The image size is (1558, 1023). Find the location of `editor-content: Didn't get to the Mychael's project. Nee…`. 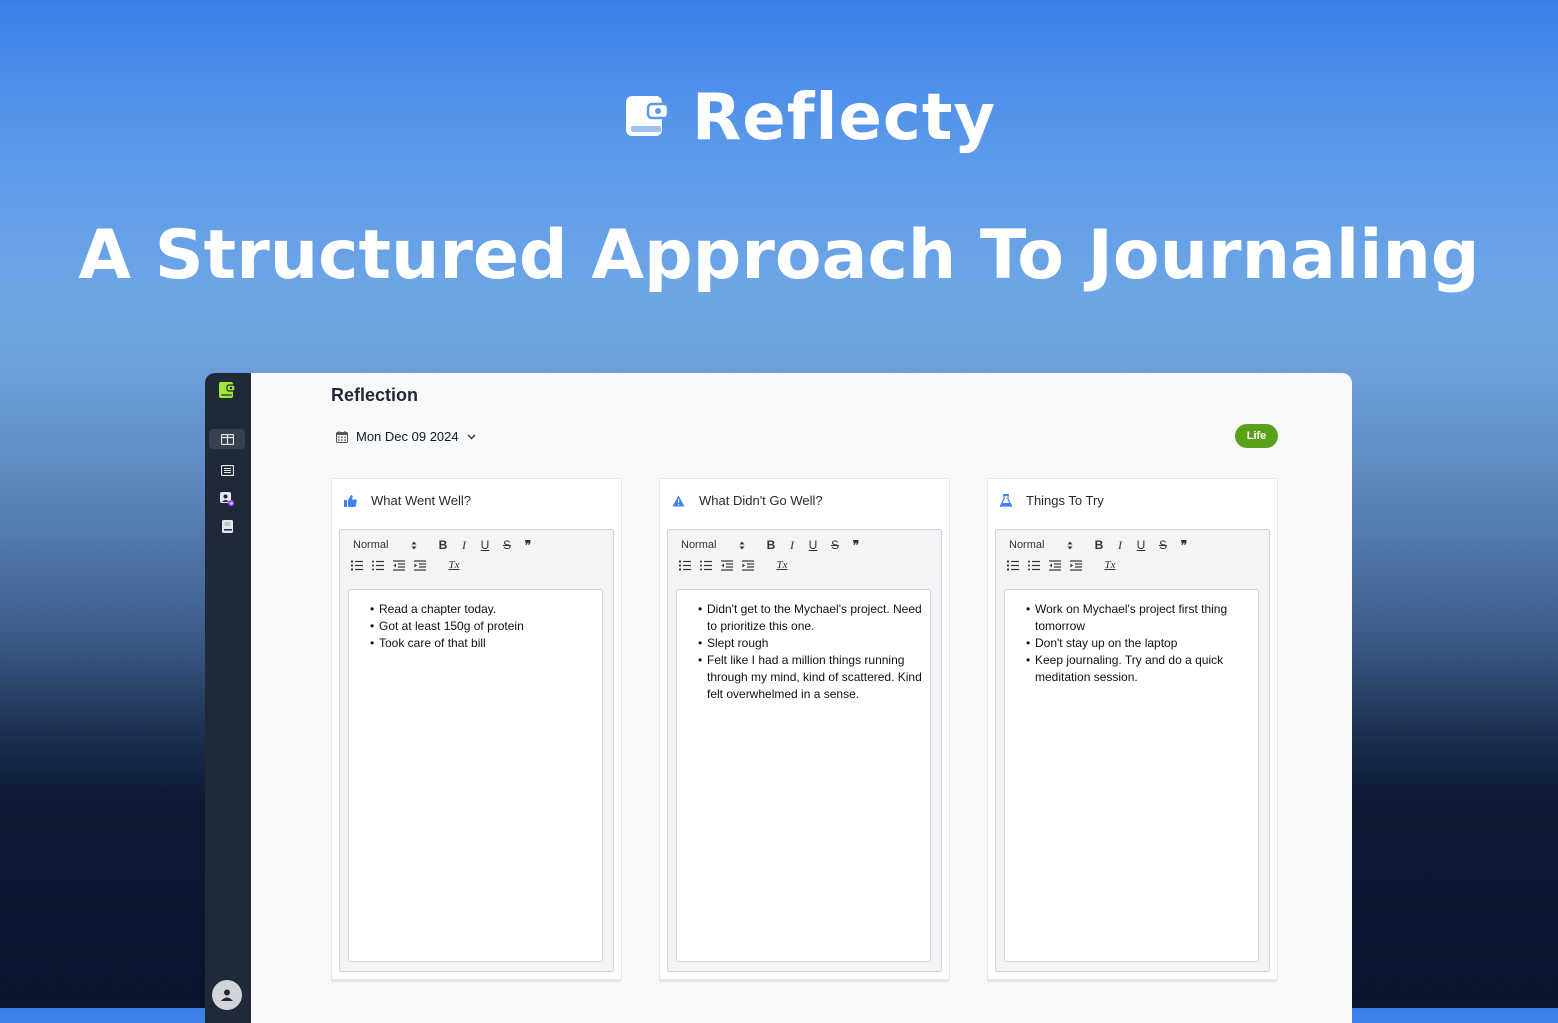

editor-content: Didn't get to the Mychael's project. Nee… is located at coordinates (803, 775).